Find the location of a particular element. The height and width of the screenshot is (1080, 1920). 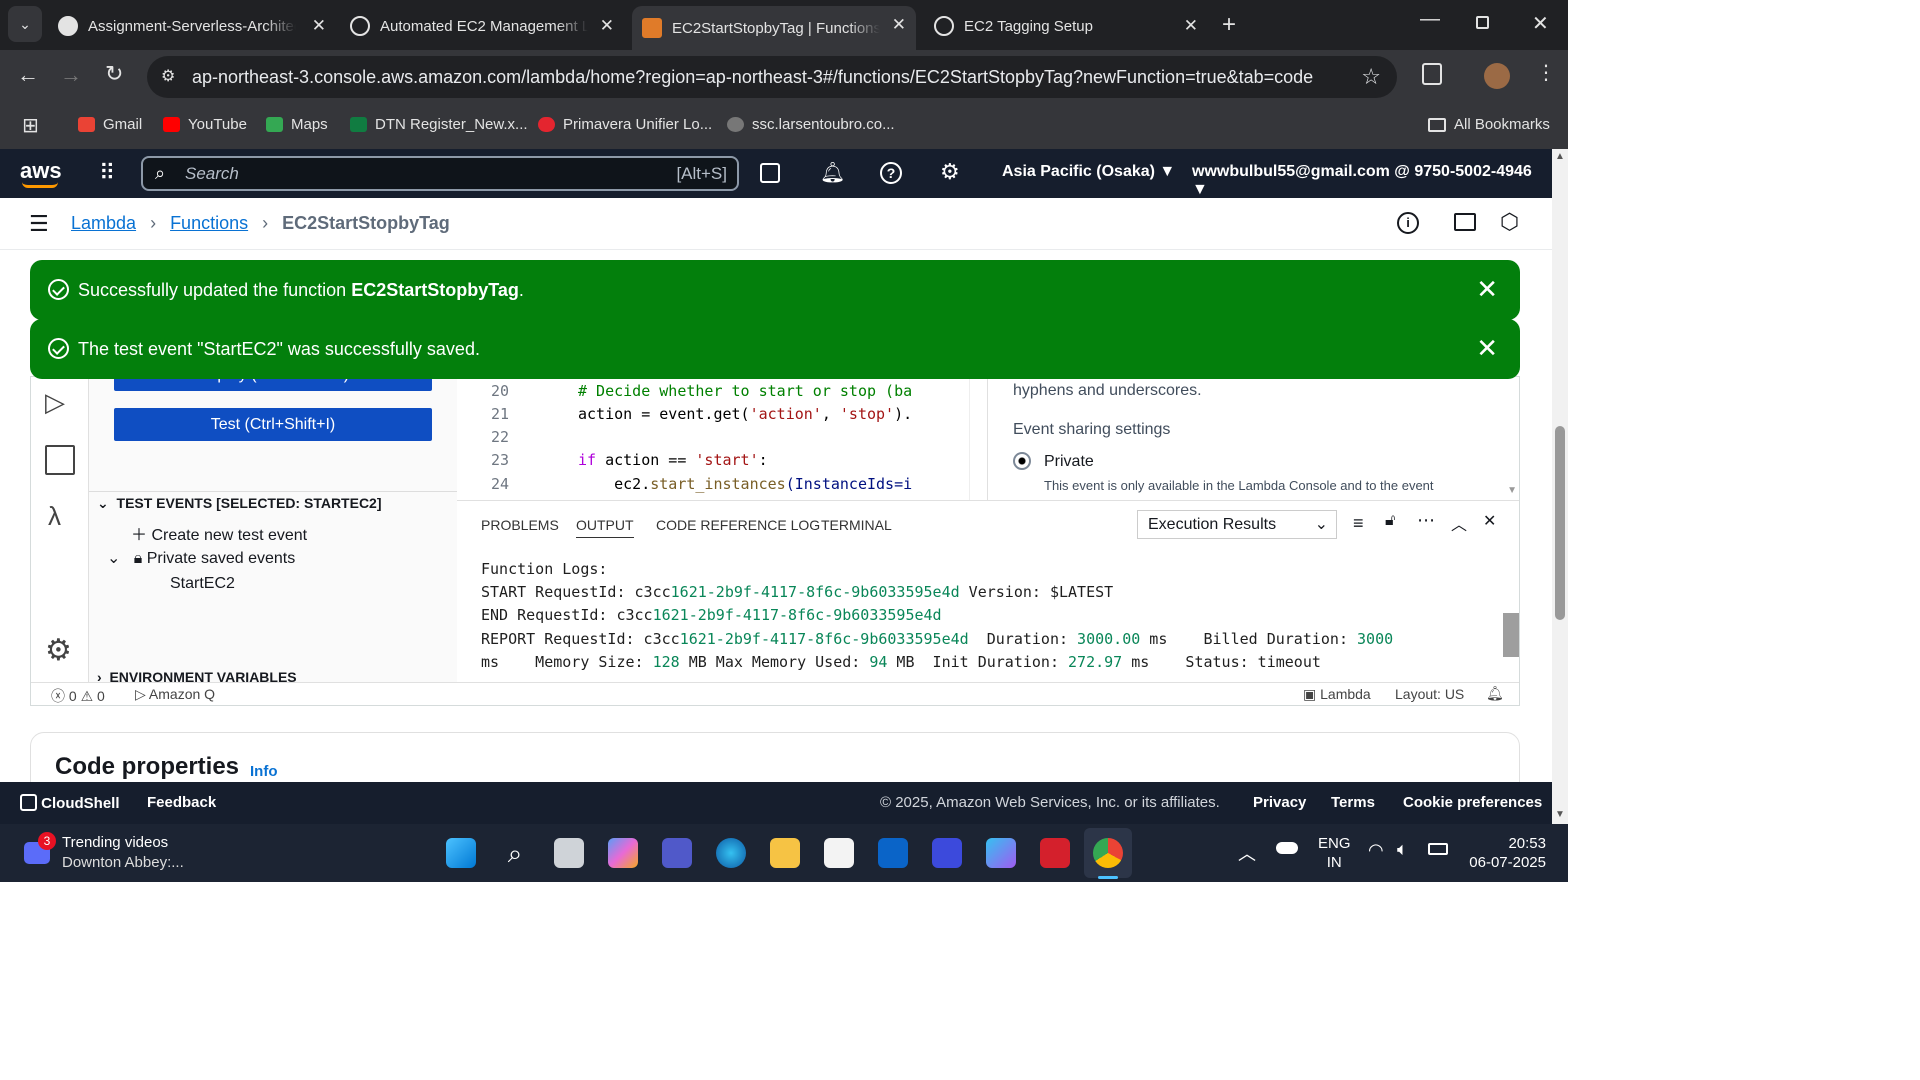

page-scrollbar: ▲ ▼ is located at coordinates (1560, 486).